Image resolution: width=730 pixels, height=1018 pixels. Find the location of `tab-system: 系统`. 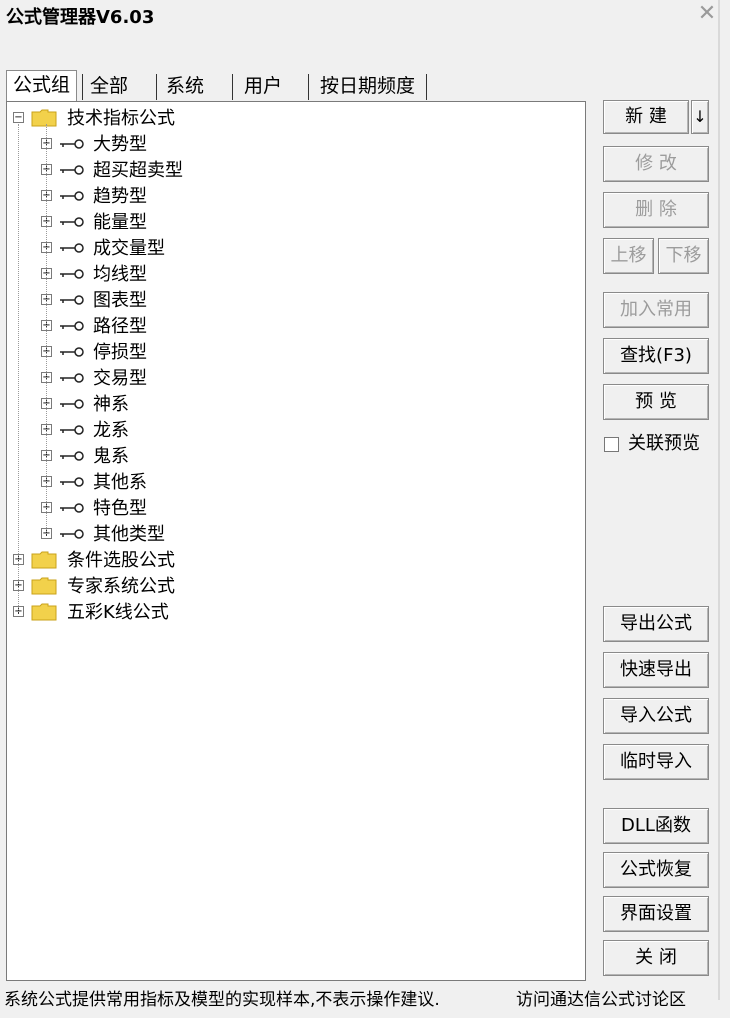

tab-system: 系统 is located at coordinates (185, 86).